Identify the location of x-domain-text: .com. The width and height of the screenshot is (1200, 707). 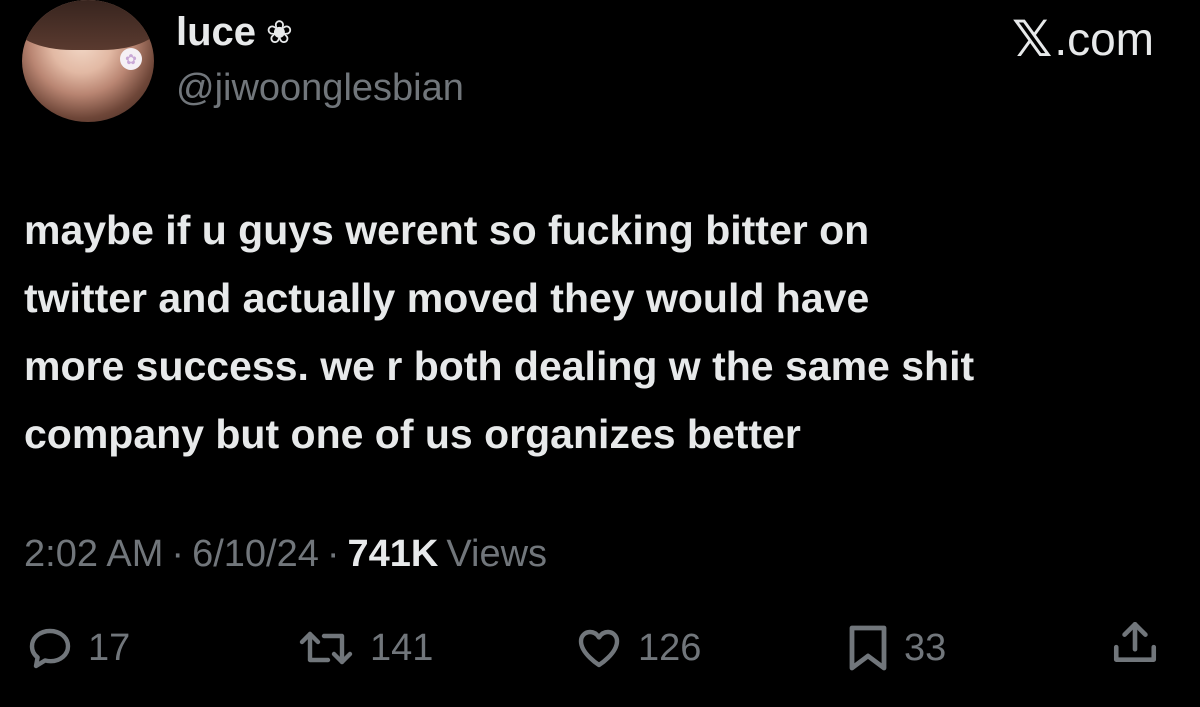
(1104, 39).